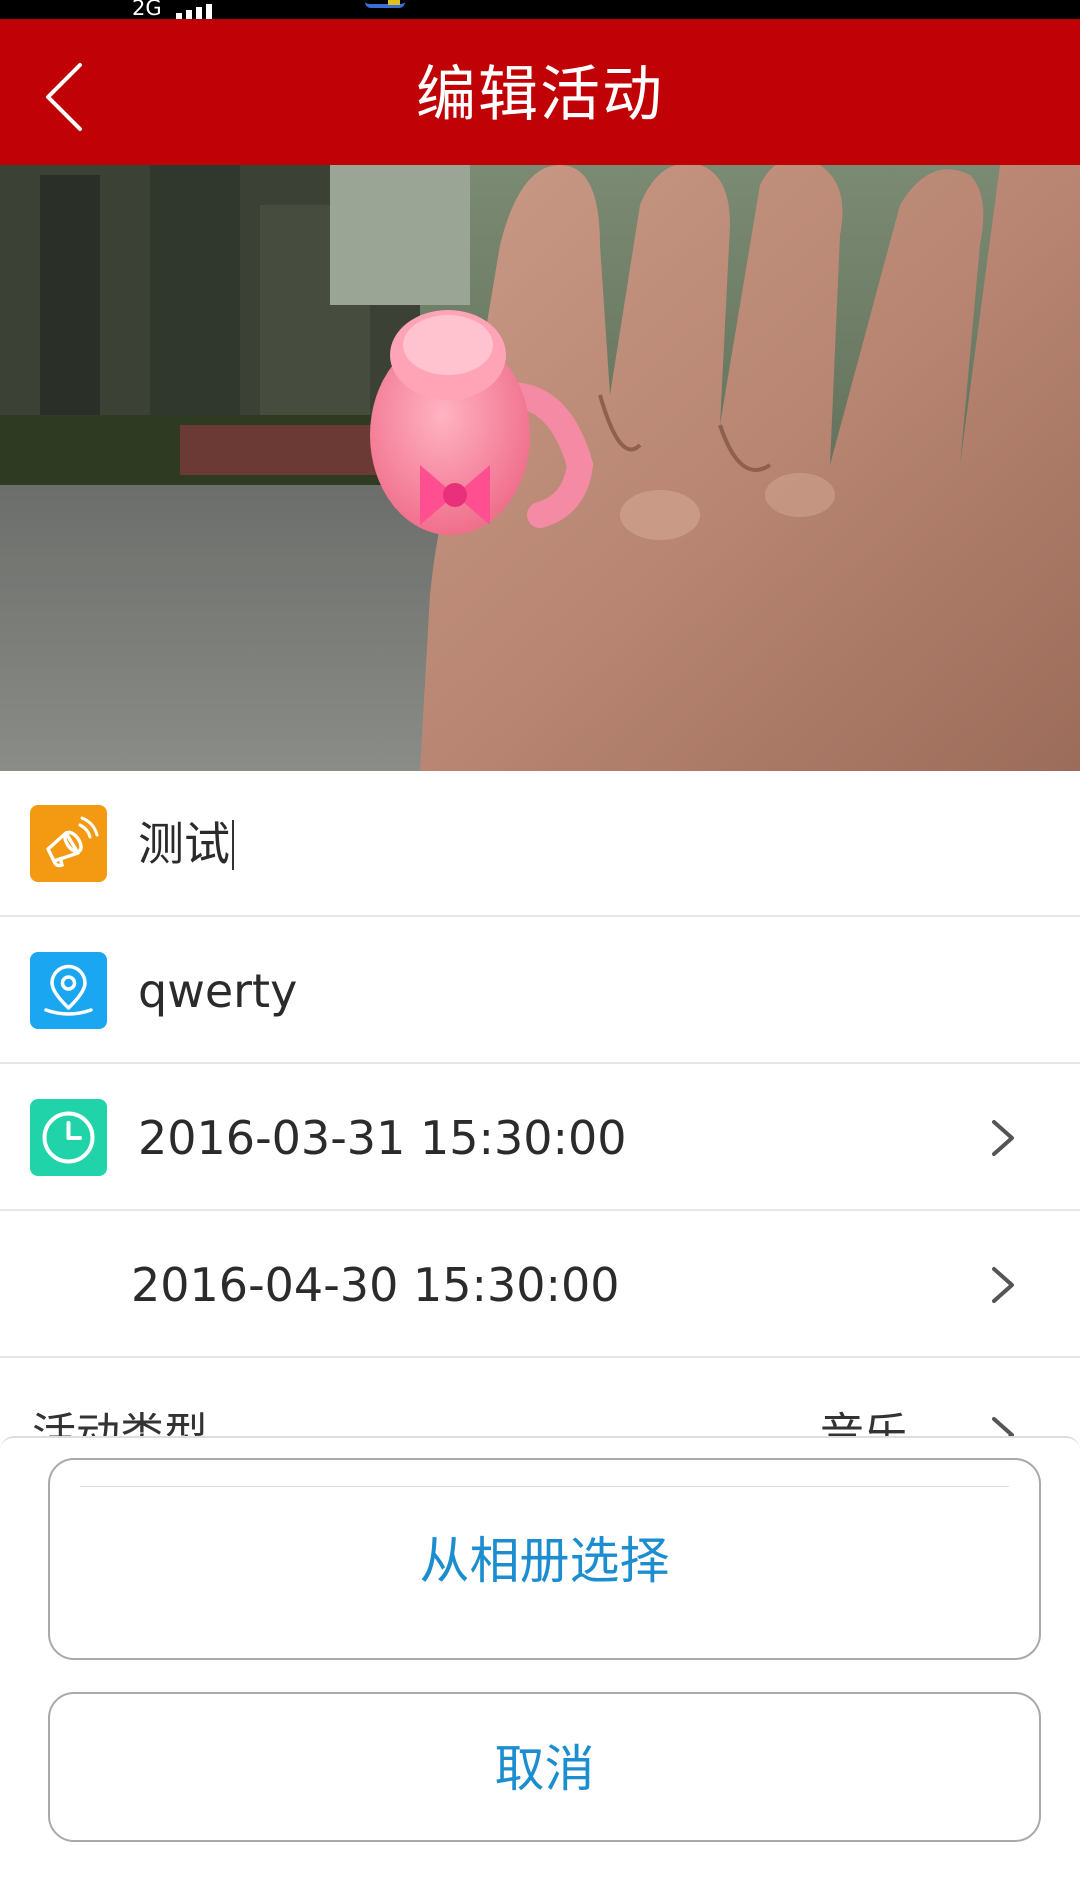  What do you see at coordinates (217, 991) in the screenshot?
I see `location-field: qwerty` at bounding box center [217, 991].